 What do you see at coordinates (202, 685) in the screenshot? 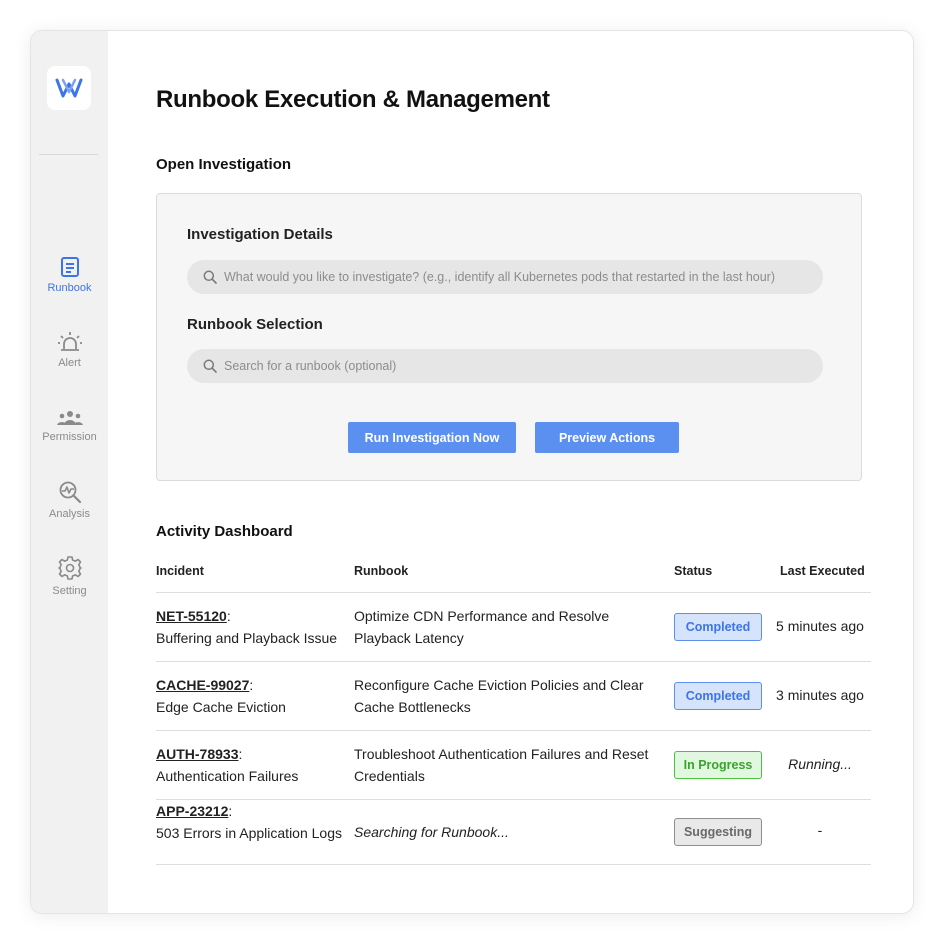
I see `incident-id-link: CACHE-99027` at bounding box center [202, 685].